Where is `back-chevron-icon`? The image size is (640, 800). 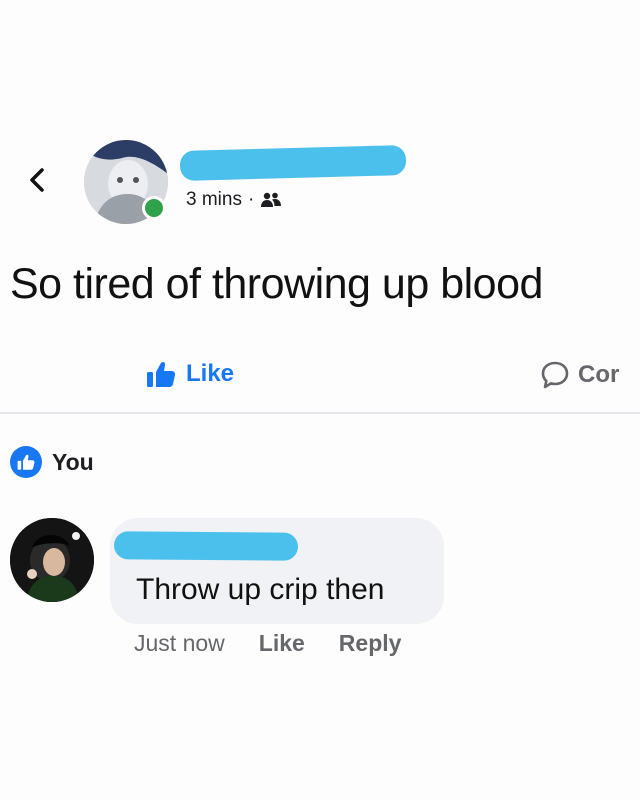
back-chevron-icon is located at coordinates (37, 180).